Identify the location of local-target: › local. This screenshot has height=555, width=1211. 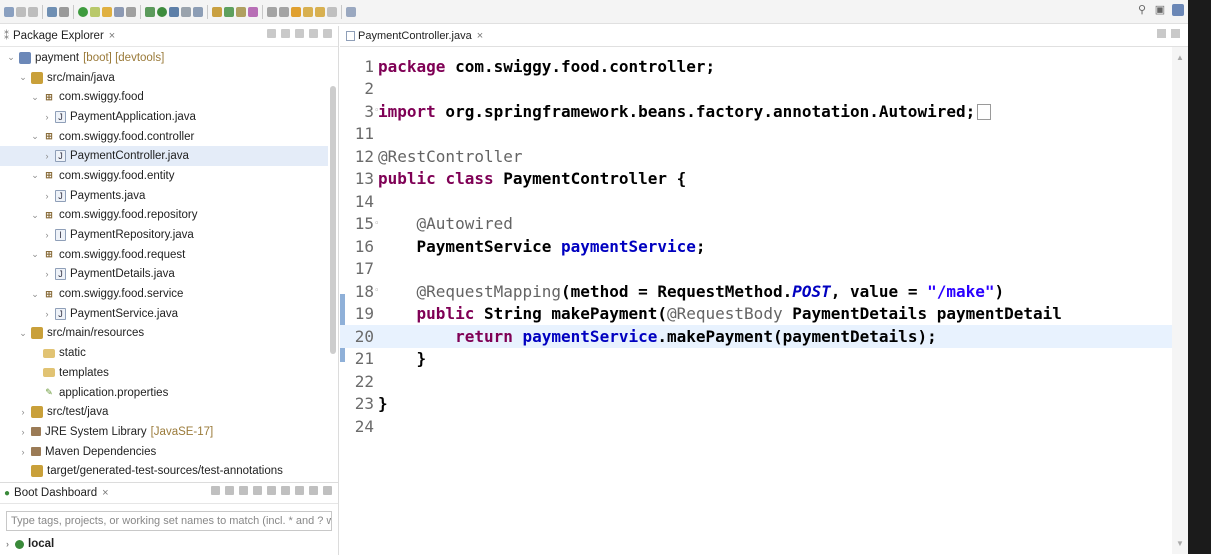
(30, 544).